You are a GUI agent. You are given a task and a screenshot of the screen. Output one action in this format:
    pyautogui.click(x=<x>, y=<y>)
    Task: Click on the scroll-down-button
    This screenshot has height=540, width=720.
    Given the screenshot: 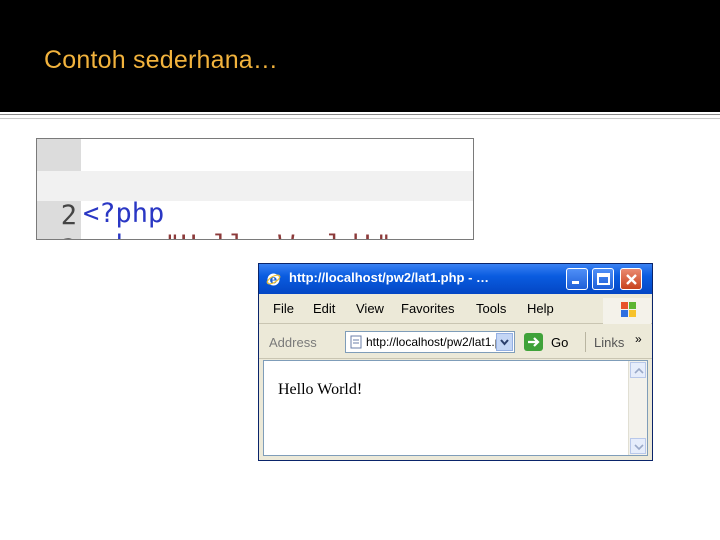 What is the action you would take?
    pyautogui.click(x=638, y=446)
    